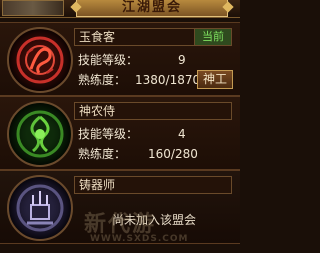  Describe the element at coordinates (138, 154) in the screenshot. I see `proficiency-row: 熟练度： 160/280` at that location.